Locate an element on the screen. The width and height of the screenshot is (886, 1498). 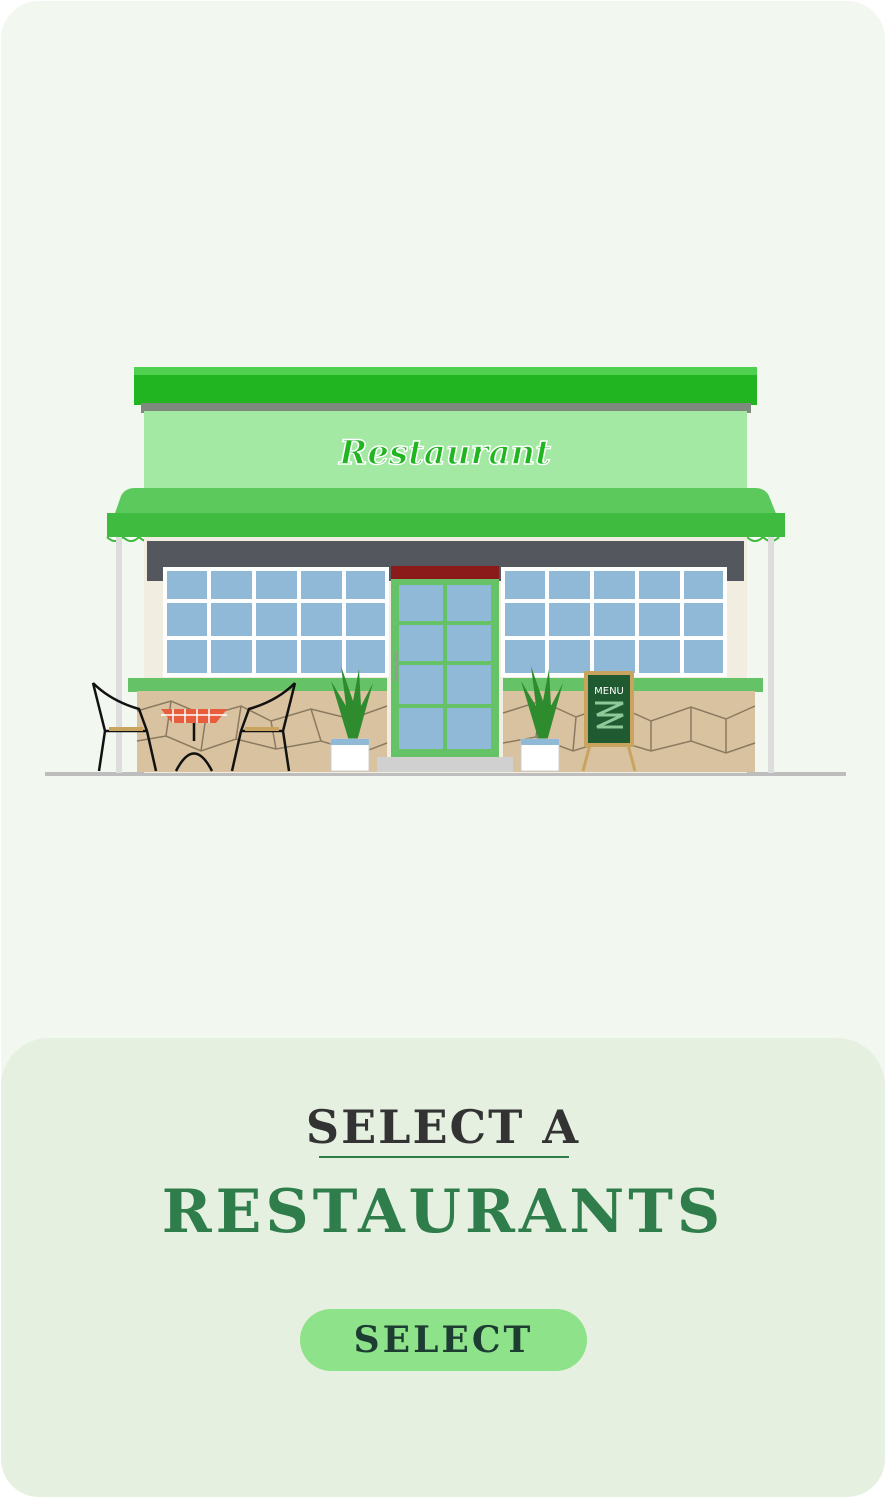
select-button: SELECT is located at coordinates (443, 1340).